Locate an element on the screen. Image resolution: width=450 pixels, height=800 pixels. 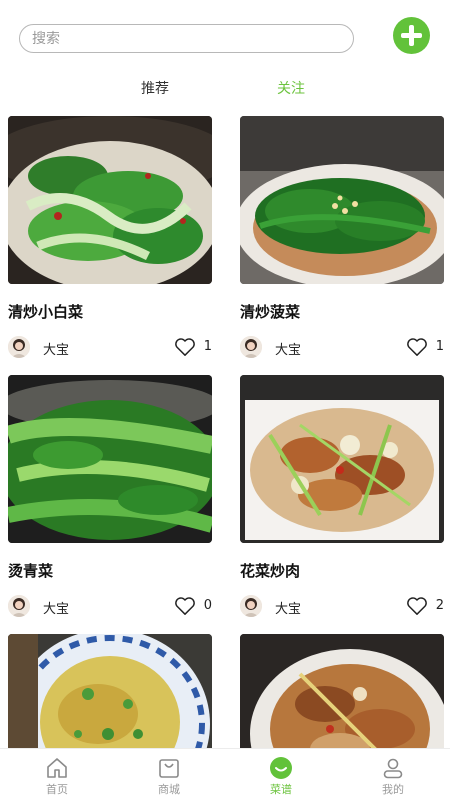
like-button: 0 is located at coordinates (190, 606).